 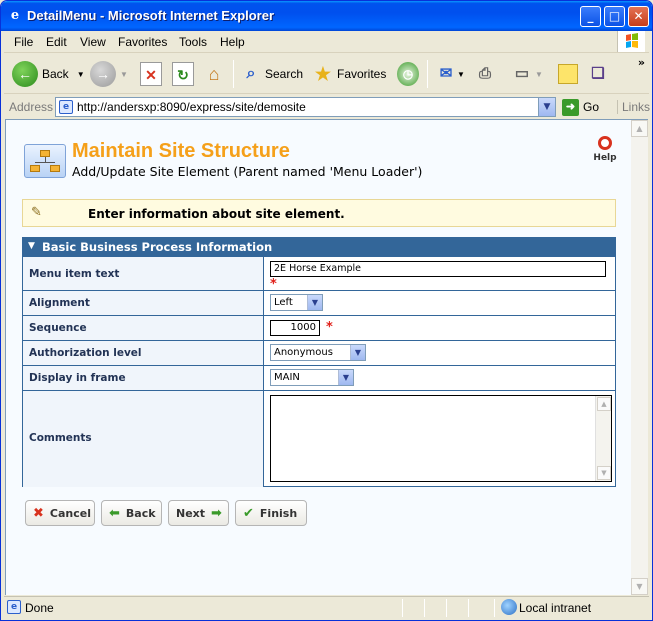 What do you see at coordinates (81, 74) in the screenshot?
I see `back-dropdown-icon: ▼` at bounding box center [81, 74].